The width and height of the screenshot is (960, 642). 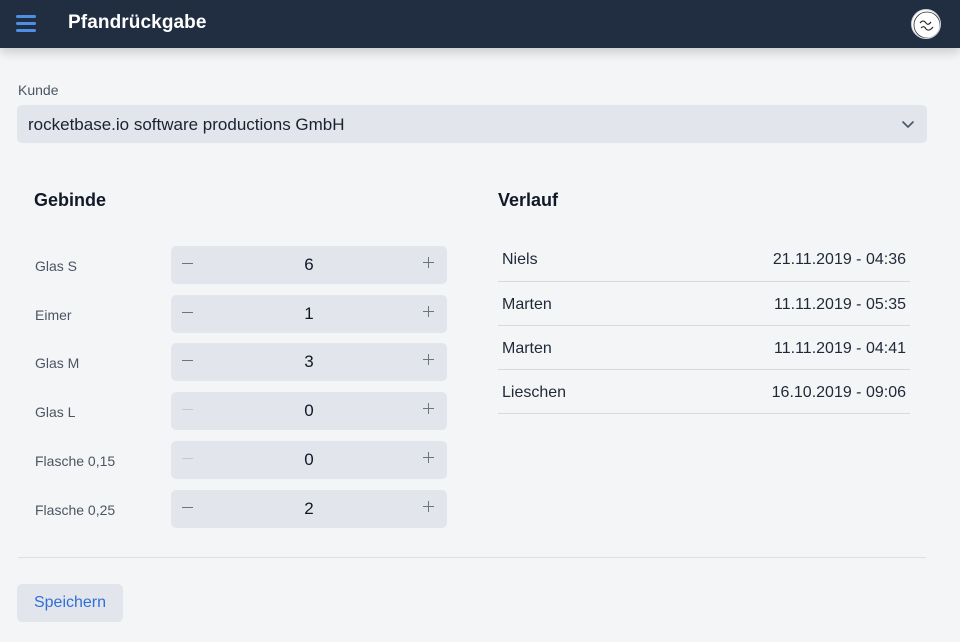 I want to click on quantity-value: 3, so click(x=309, y=362).